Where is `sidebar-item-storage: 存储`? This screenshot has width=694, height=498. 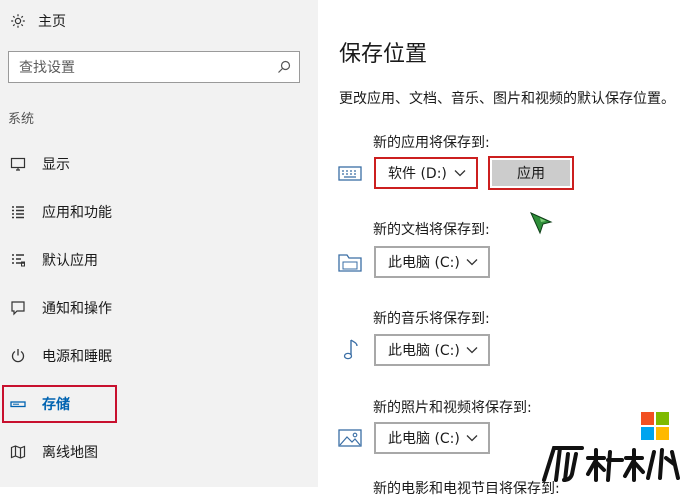 sidebar-item-storage: 存储 is located at coordinates (158, 404).